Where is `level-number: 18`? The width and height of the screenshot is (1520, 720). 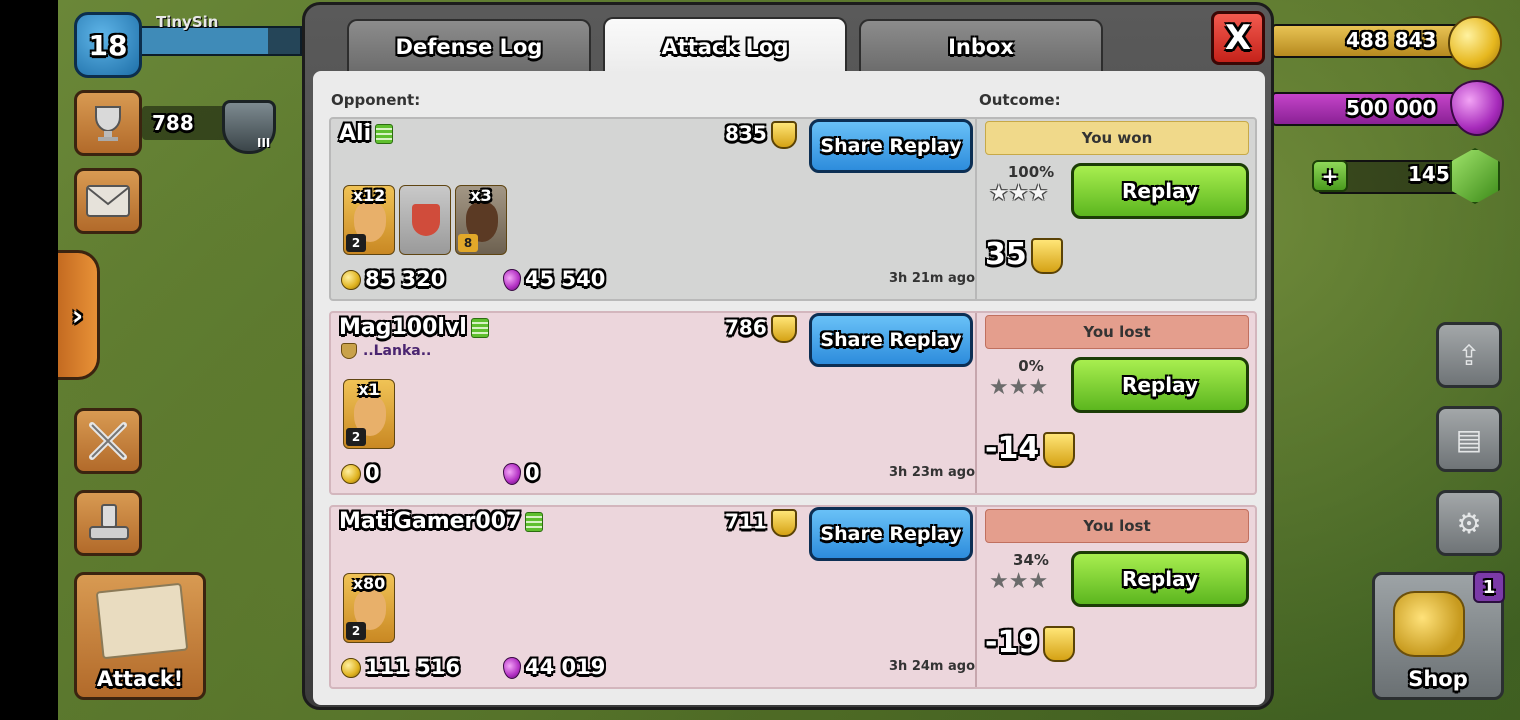 level-number: 18 is located at coordinates (108, 45).